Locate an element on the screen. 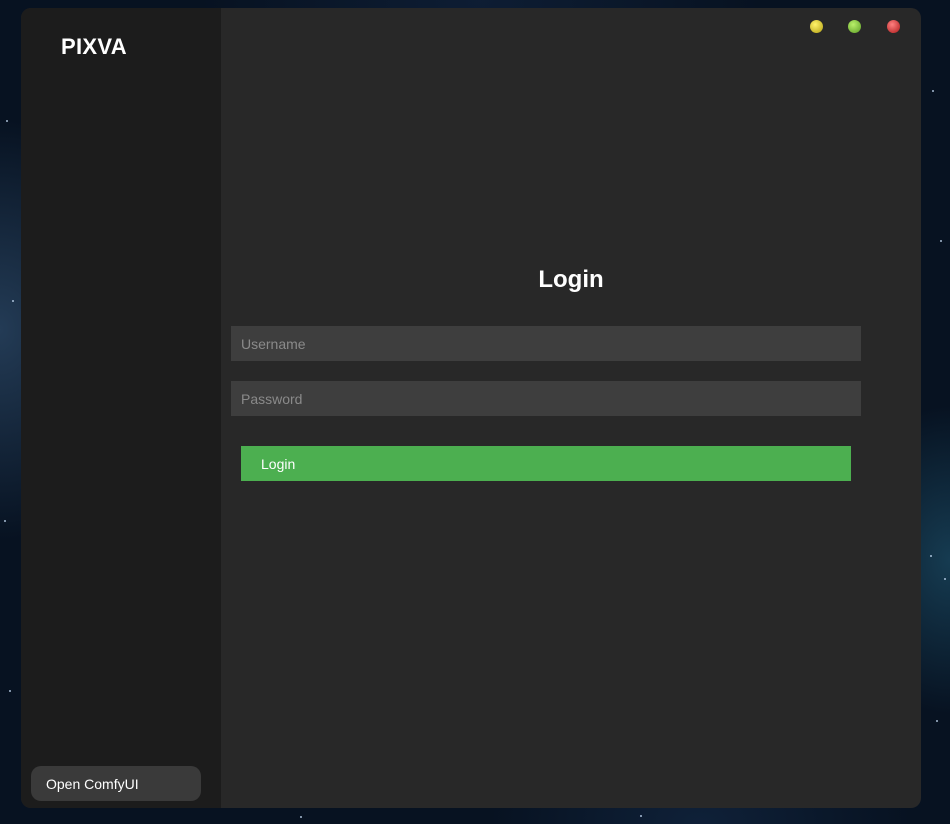 This screenshot has width=950, height=824. close-icon is located at coordinates (893, 26).